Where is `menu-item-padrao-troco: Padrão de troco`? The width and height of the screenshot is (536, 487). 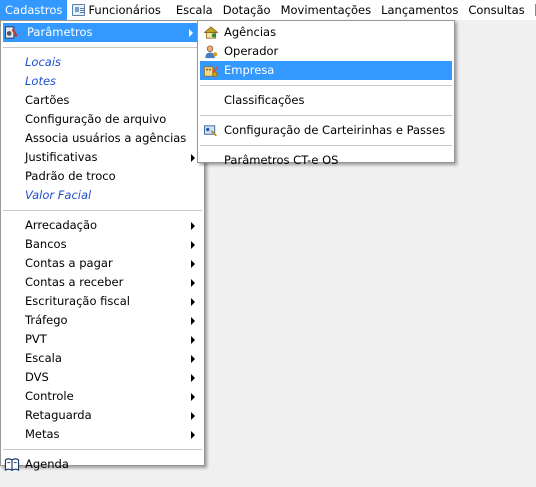
menu-item-padrao-troco: Padrão de troco is located at coordinates (102, 176).